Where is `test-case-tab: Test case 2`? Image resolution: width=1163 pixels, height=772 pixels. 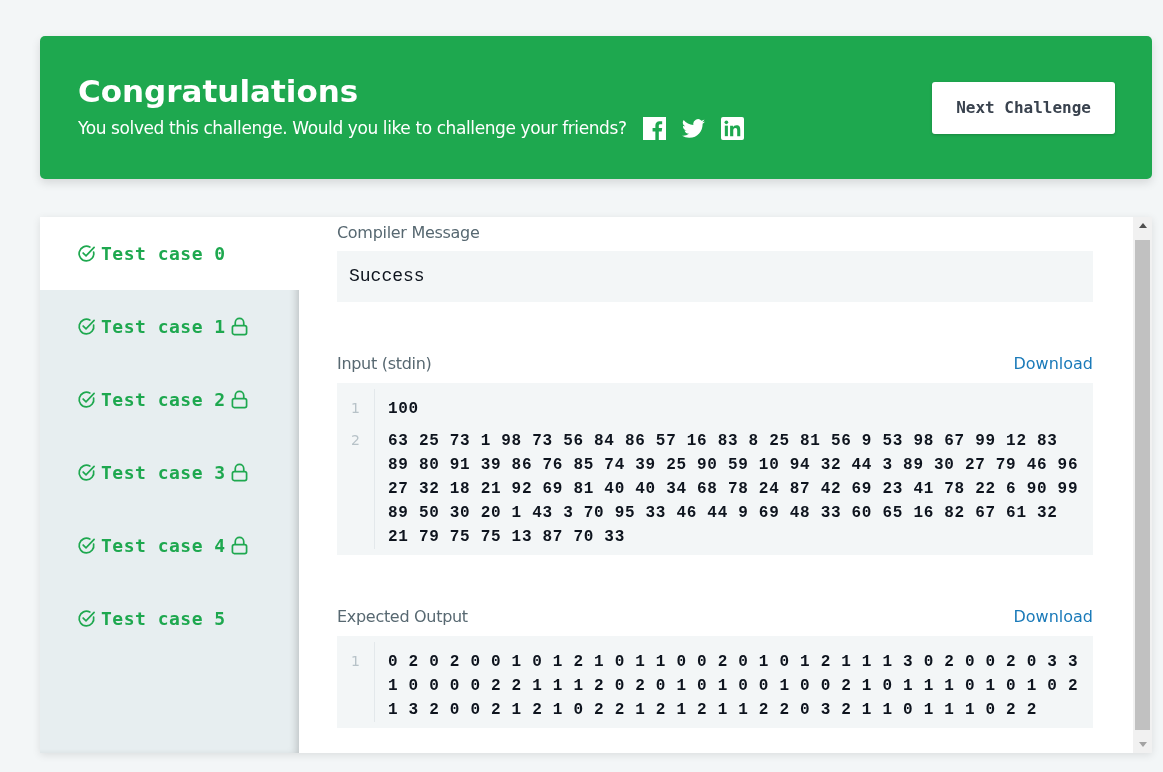
test-case-tab: Test case 2 is located at coordinates (169, 399).